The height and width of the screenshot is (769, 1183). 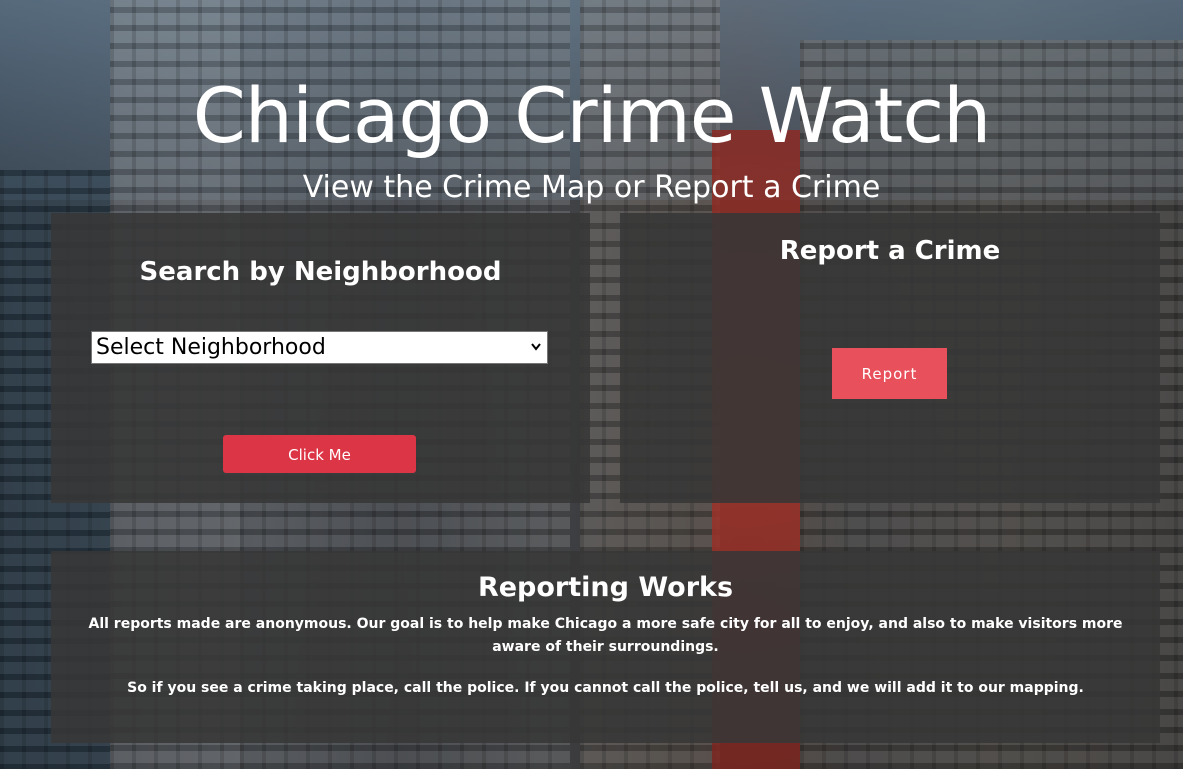 What do you see at coordinates (319, 454) in the screenshot?
I see `click-me-button: Click Me` at bounding box center [319, 454].